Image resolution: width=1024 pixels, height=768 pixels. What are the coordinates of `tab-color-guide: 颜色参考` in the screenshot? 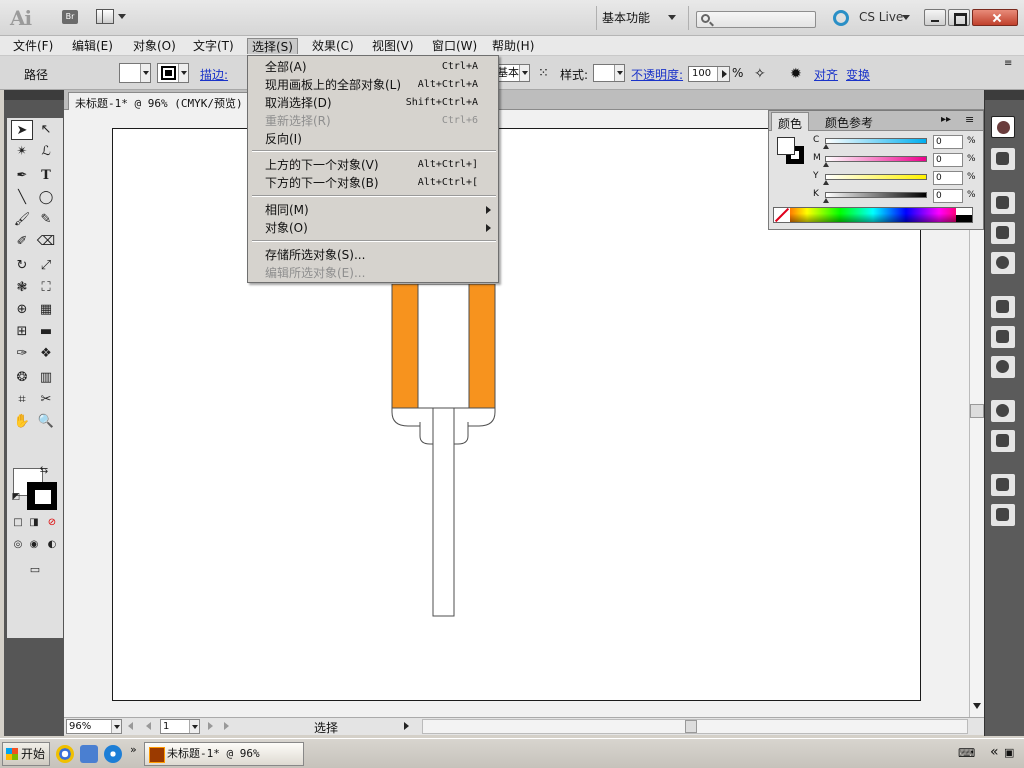 It's located at (849, 121).